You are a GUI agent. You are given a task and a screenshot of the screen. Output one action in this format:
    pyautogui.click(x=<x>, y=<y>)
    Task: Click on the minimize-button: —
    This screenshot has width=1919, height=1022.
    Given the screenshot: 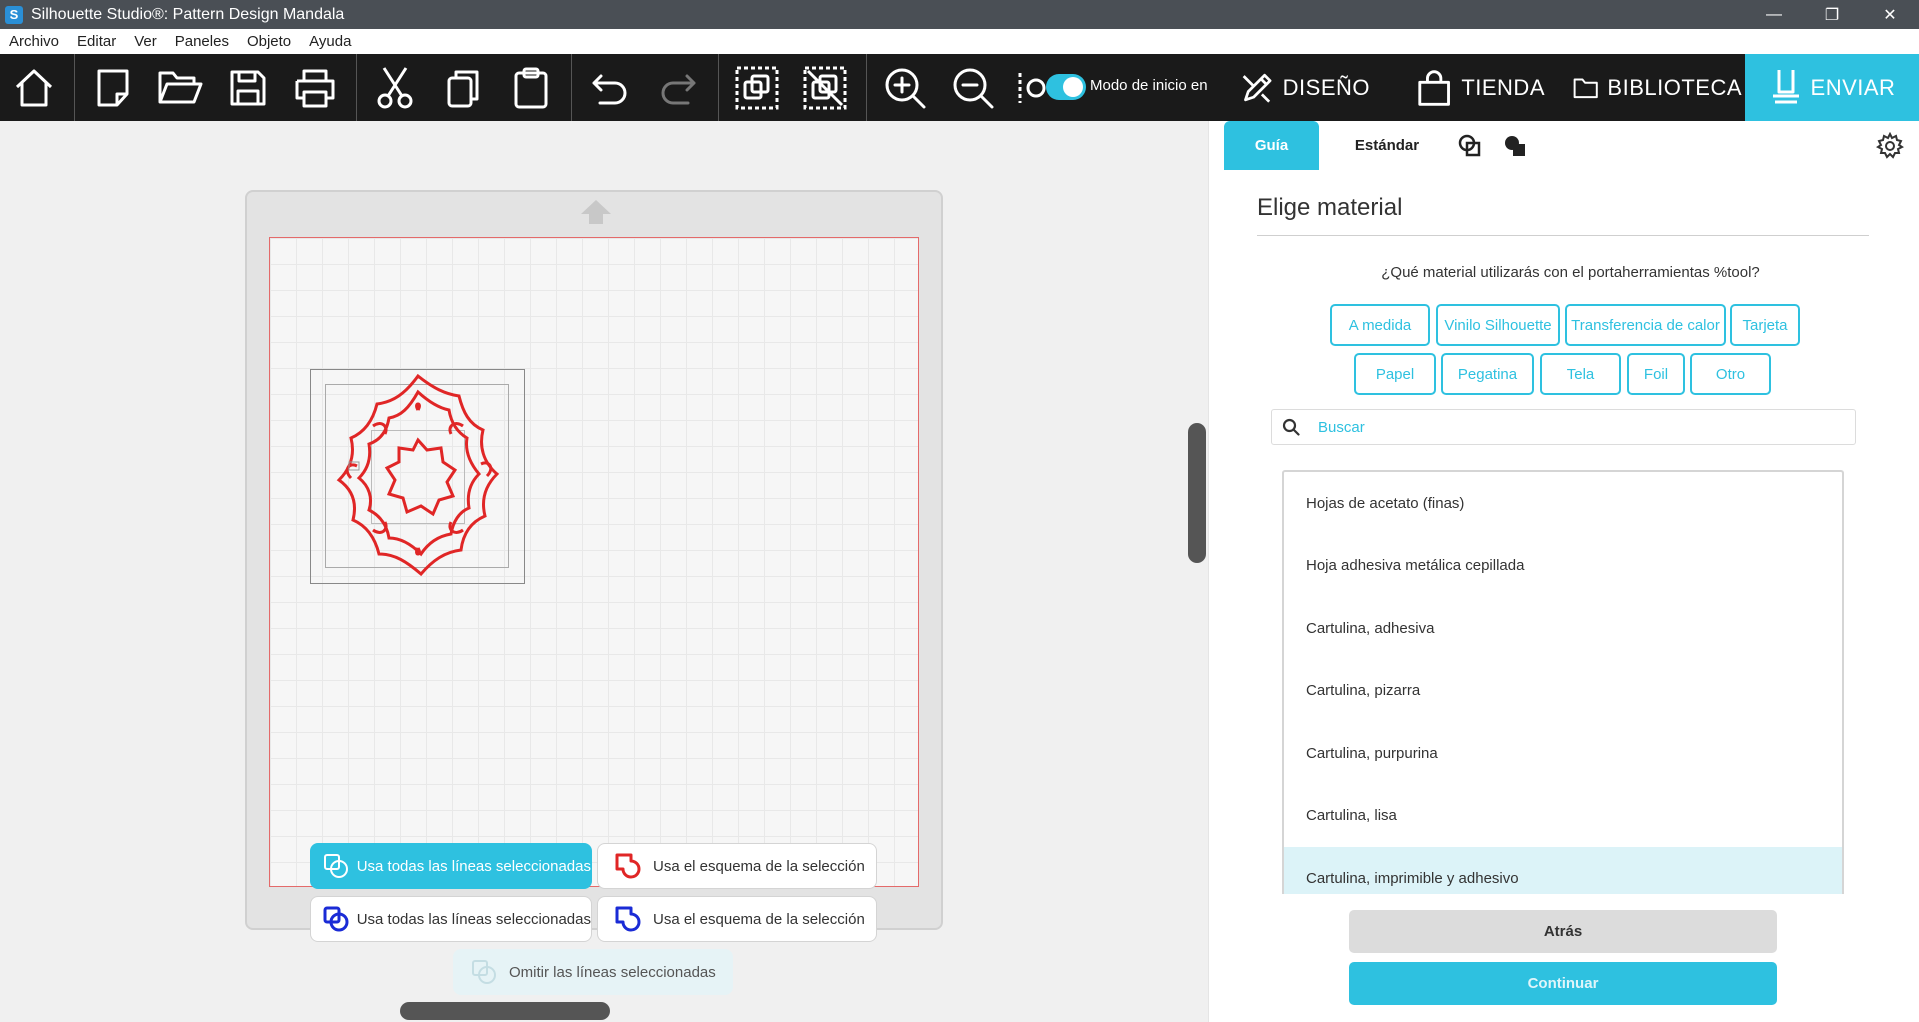 What is the action you would take?
    pyautogui.click(x=1774, y=14)
    